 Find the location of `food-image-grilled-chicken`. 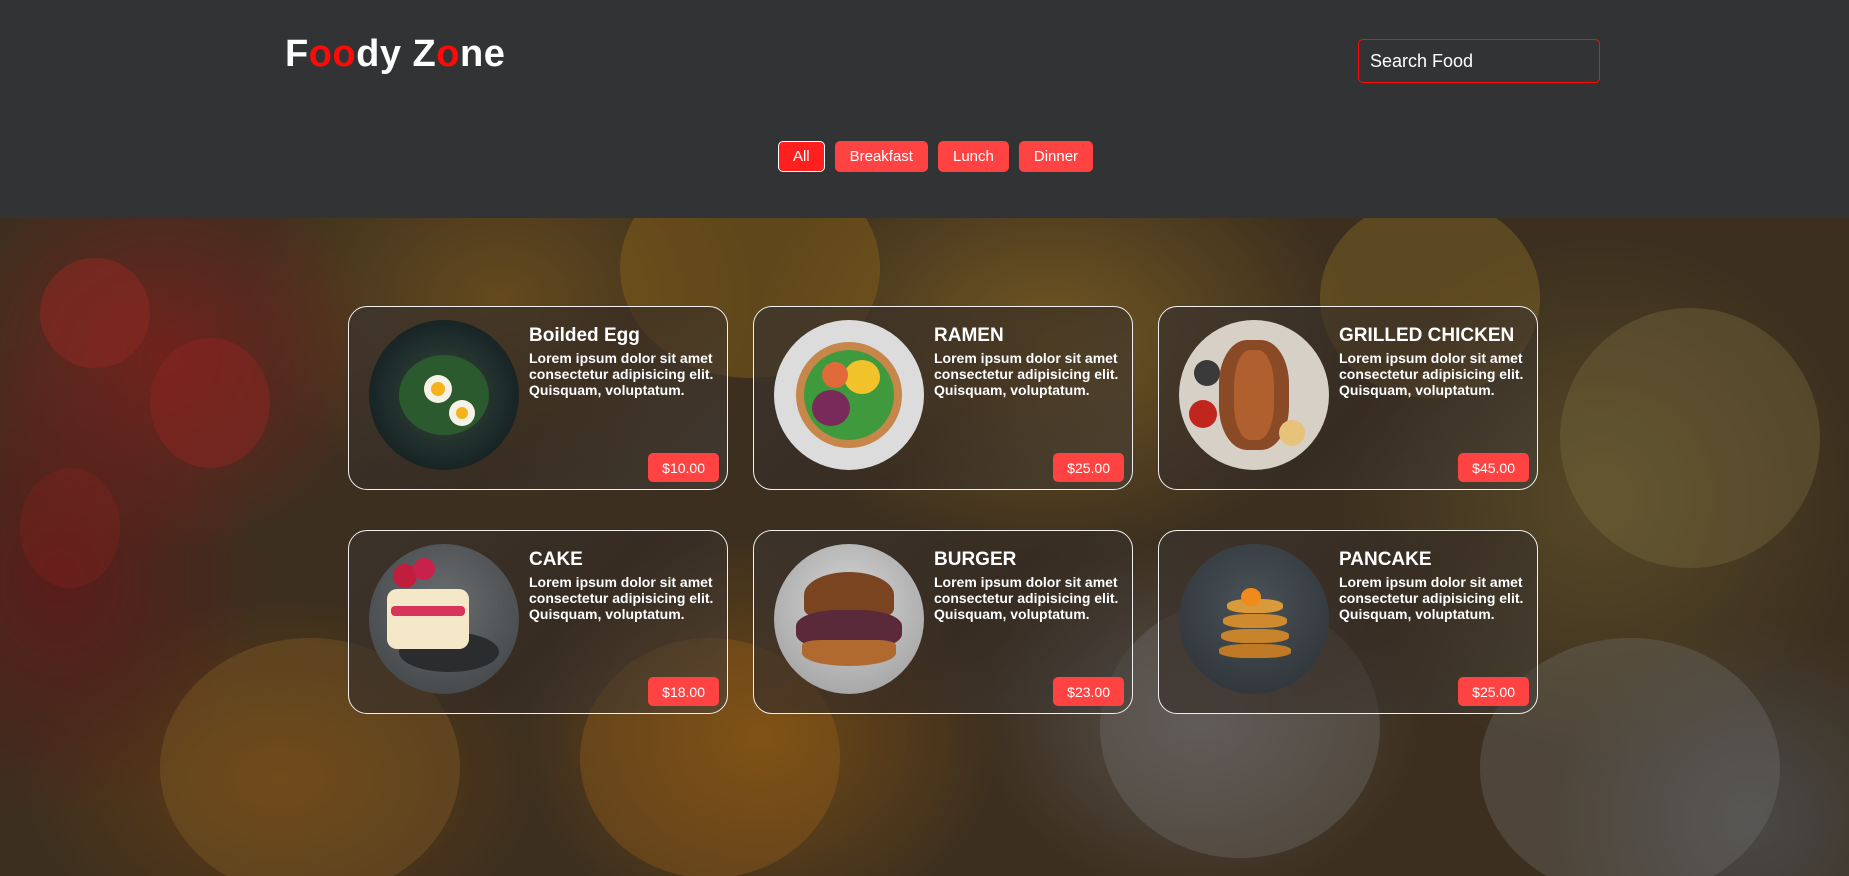

food-image-grilled-chicken is located at coordinates (1254, 395).